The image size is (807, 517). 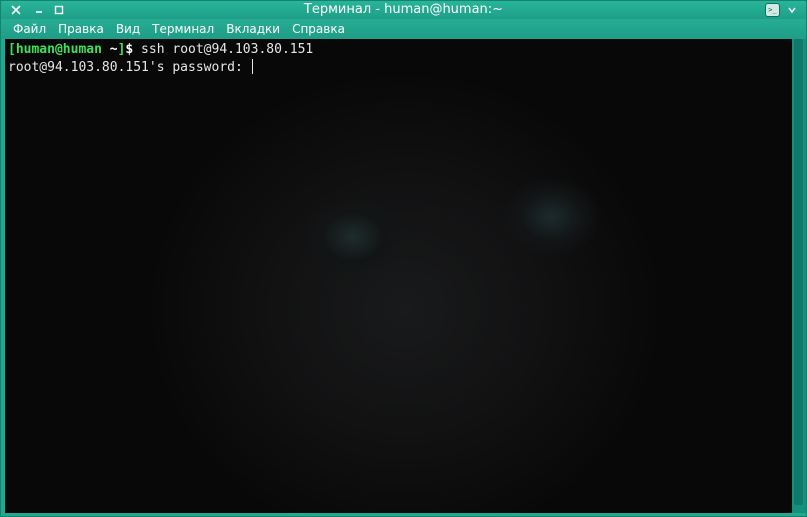 I want to click on terminal-icon: >_, so click(x=772, y=10).